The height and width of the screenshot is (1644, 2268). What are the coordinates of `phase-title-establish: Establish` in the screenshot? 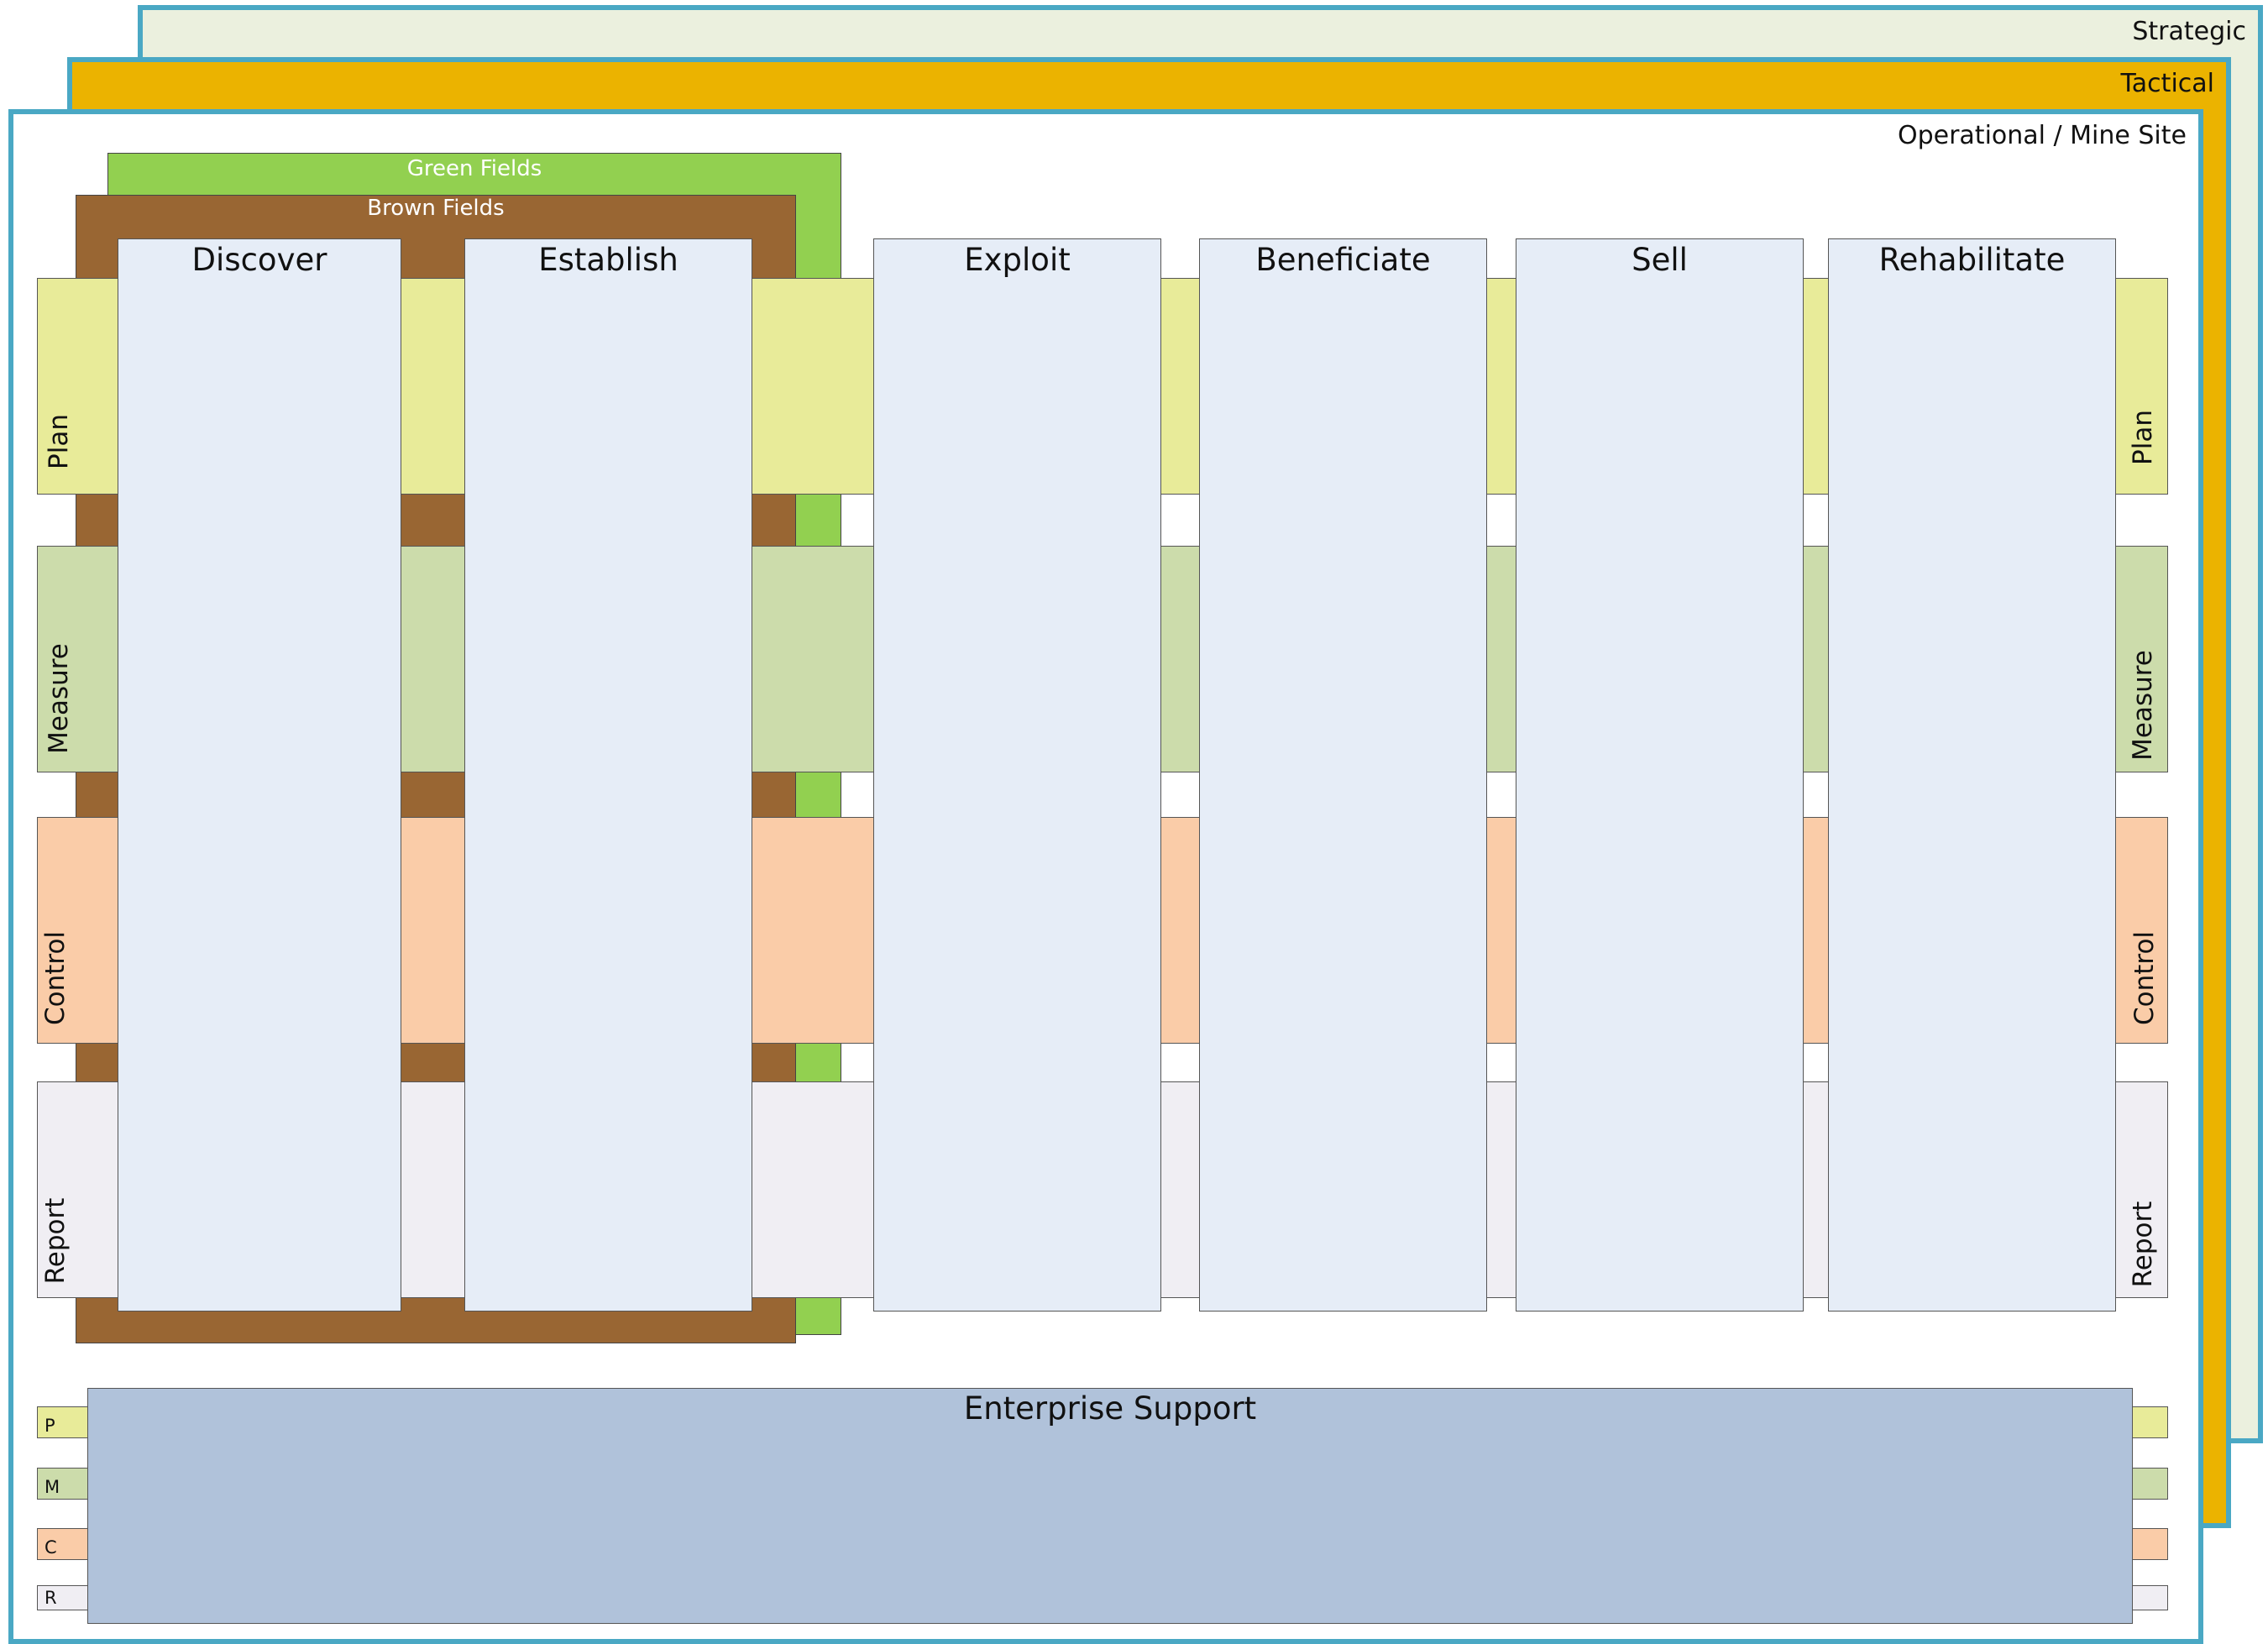 It's located at (608, 260).